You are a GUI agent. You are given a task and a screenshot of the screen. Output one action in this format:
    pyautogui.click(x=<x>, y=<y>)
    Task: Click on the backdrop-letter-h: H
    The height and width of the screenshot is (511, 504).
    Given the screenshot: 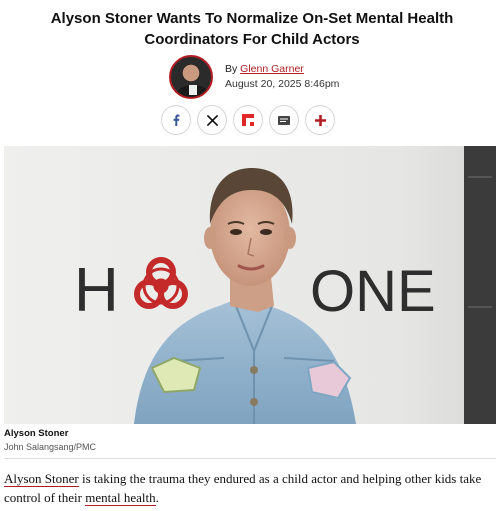 What is the action you would take?
    pyautogui.click(x=96, y=290)
    